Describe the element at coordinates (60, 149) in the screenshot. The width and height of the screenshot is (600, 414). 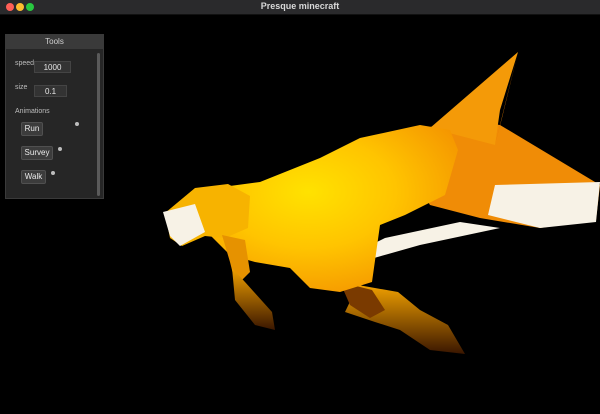
I see `survey-radio` at that location.